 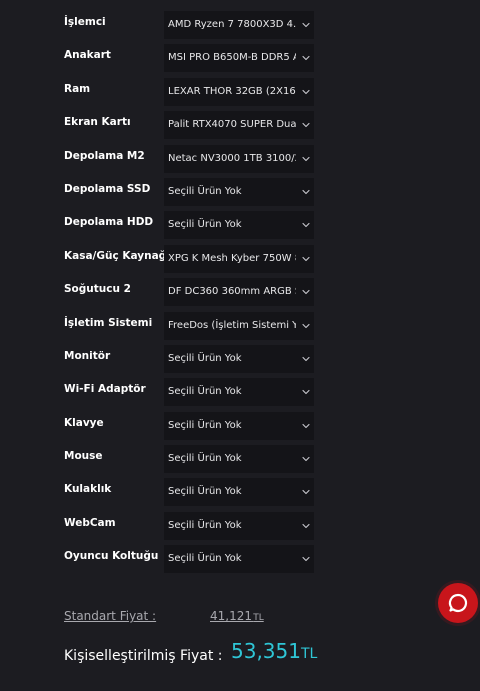 I want to click on component-select-value: FreeDos (İşletim Sistemi Yok), so click(x=232, y=325).